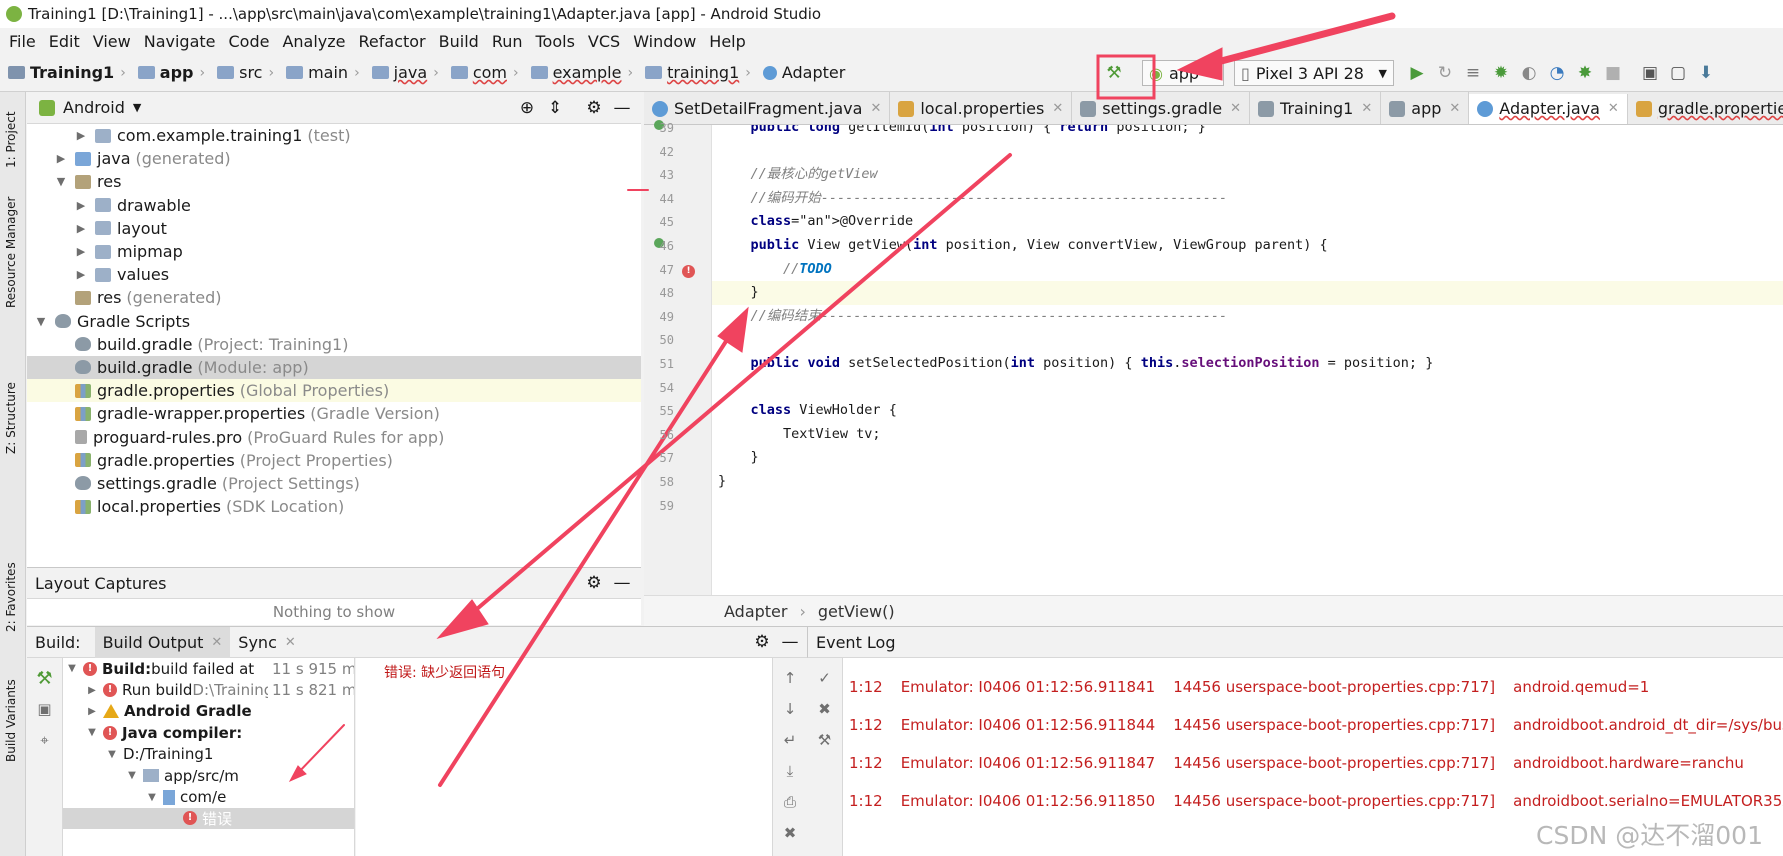 The image size is (1783, 856). Describe the element at coordinates (1114, 73) in the screenshot. I see `make-project-hammer-icon: ⚒` at that location.